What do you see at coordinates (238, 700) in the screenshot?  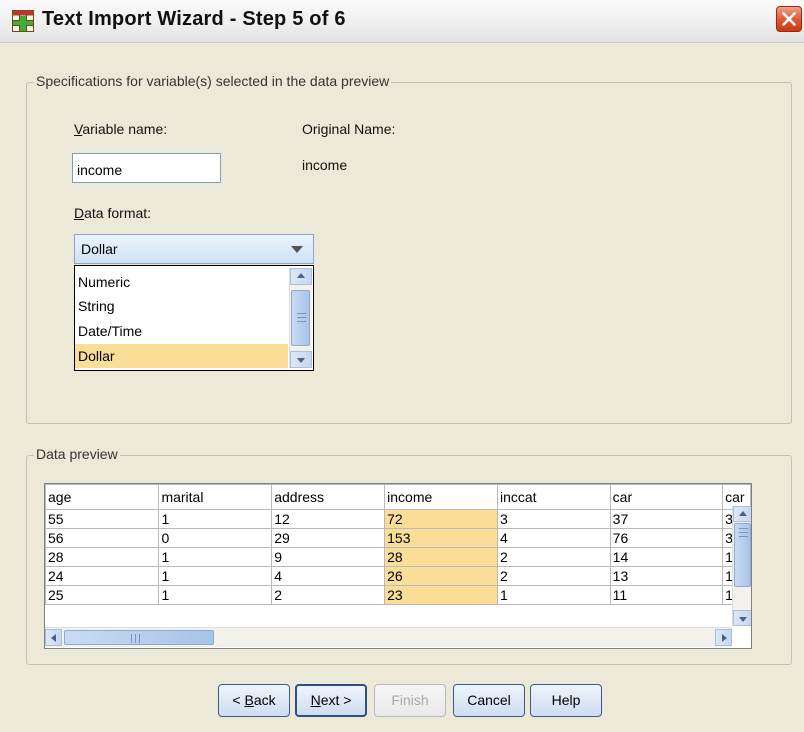 I see `back-button-prefix: <` at bounding box center [238, 700].